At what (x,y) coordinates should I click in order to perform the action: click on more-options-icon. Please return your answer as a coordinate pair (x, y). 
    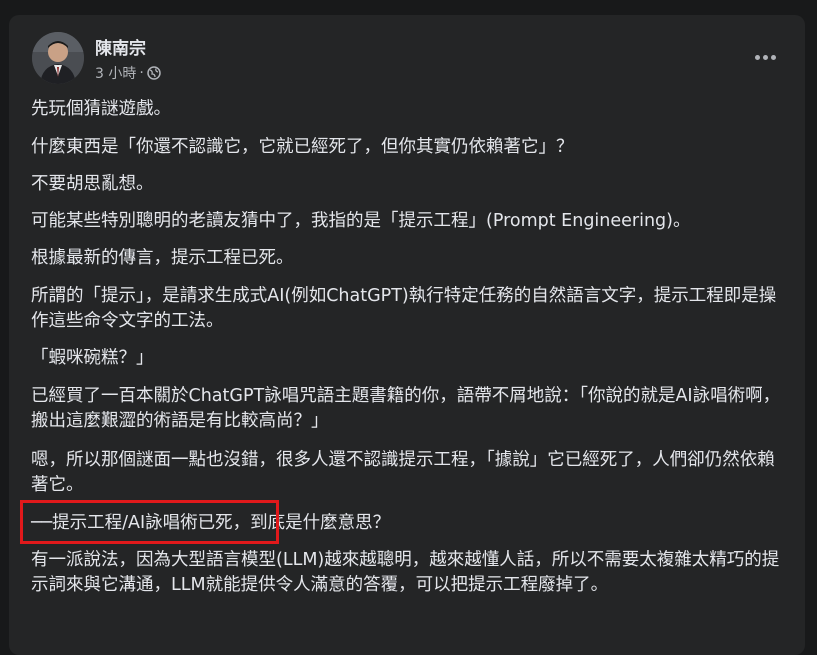
    Looking at the image, I should click on (765, 57).